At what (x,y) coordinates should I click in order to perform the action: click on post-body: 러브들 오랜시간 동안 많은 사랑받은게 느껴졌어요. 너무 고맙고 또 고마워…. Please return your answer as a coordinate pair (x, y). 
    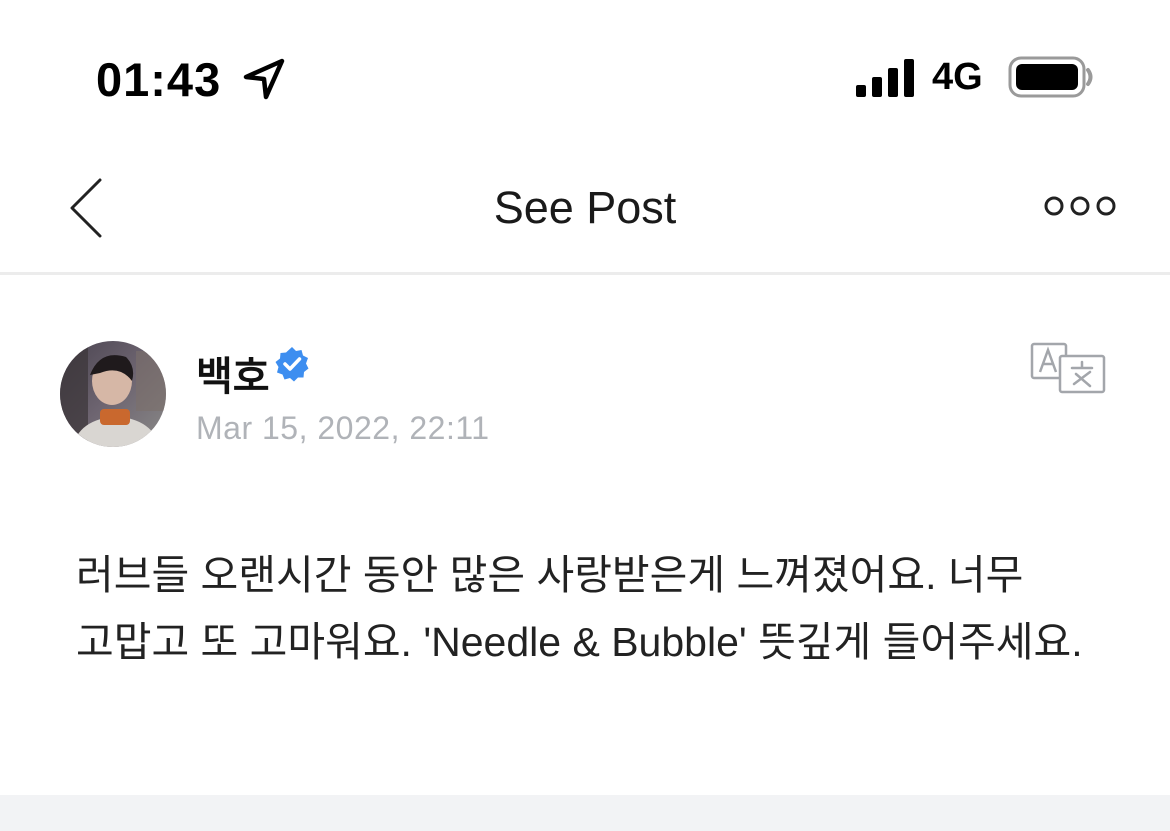
    Looking at the image, I should click on (579, 608).